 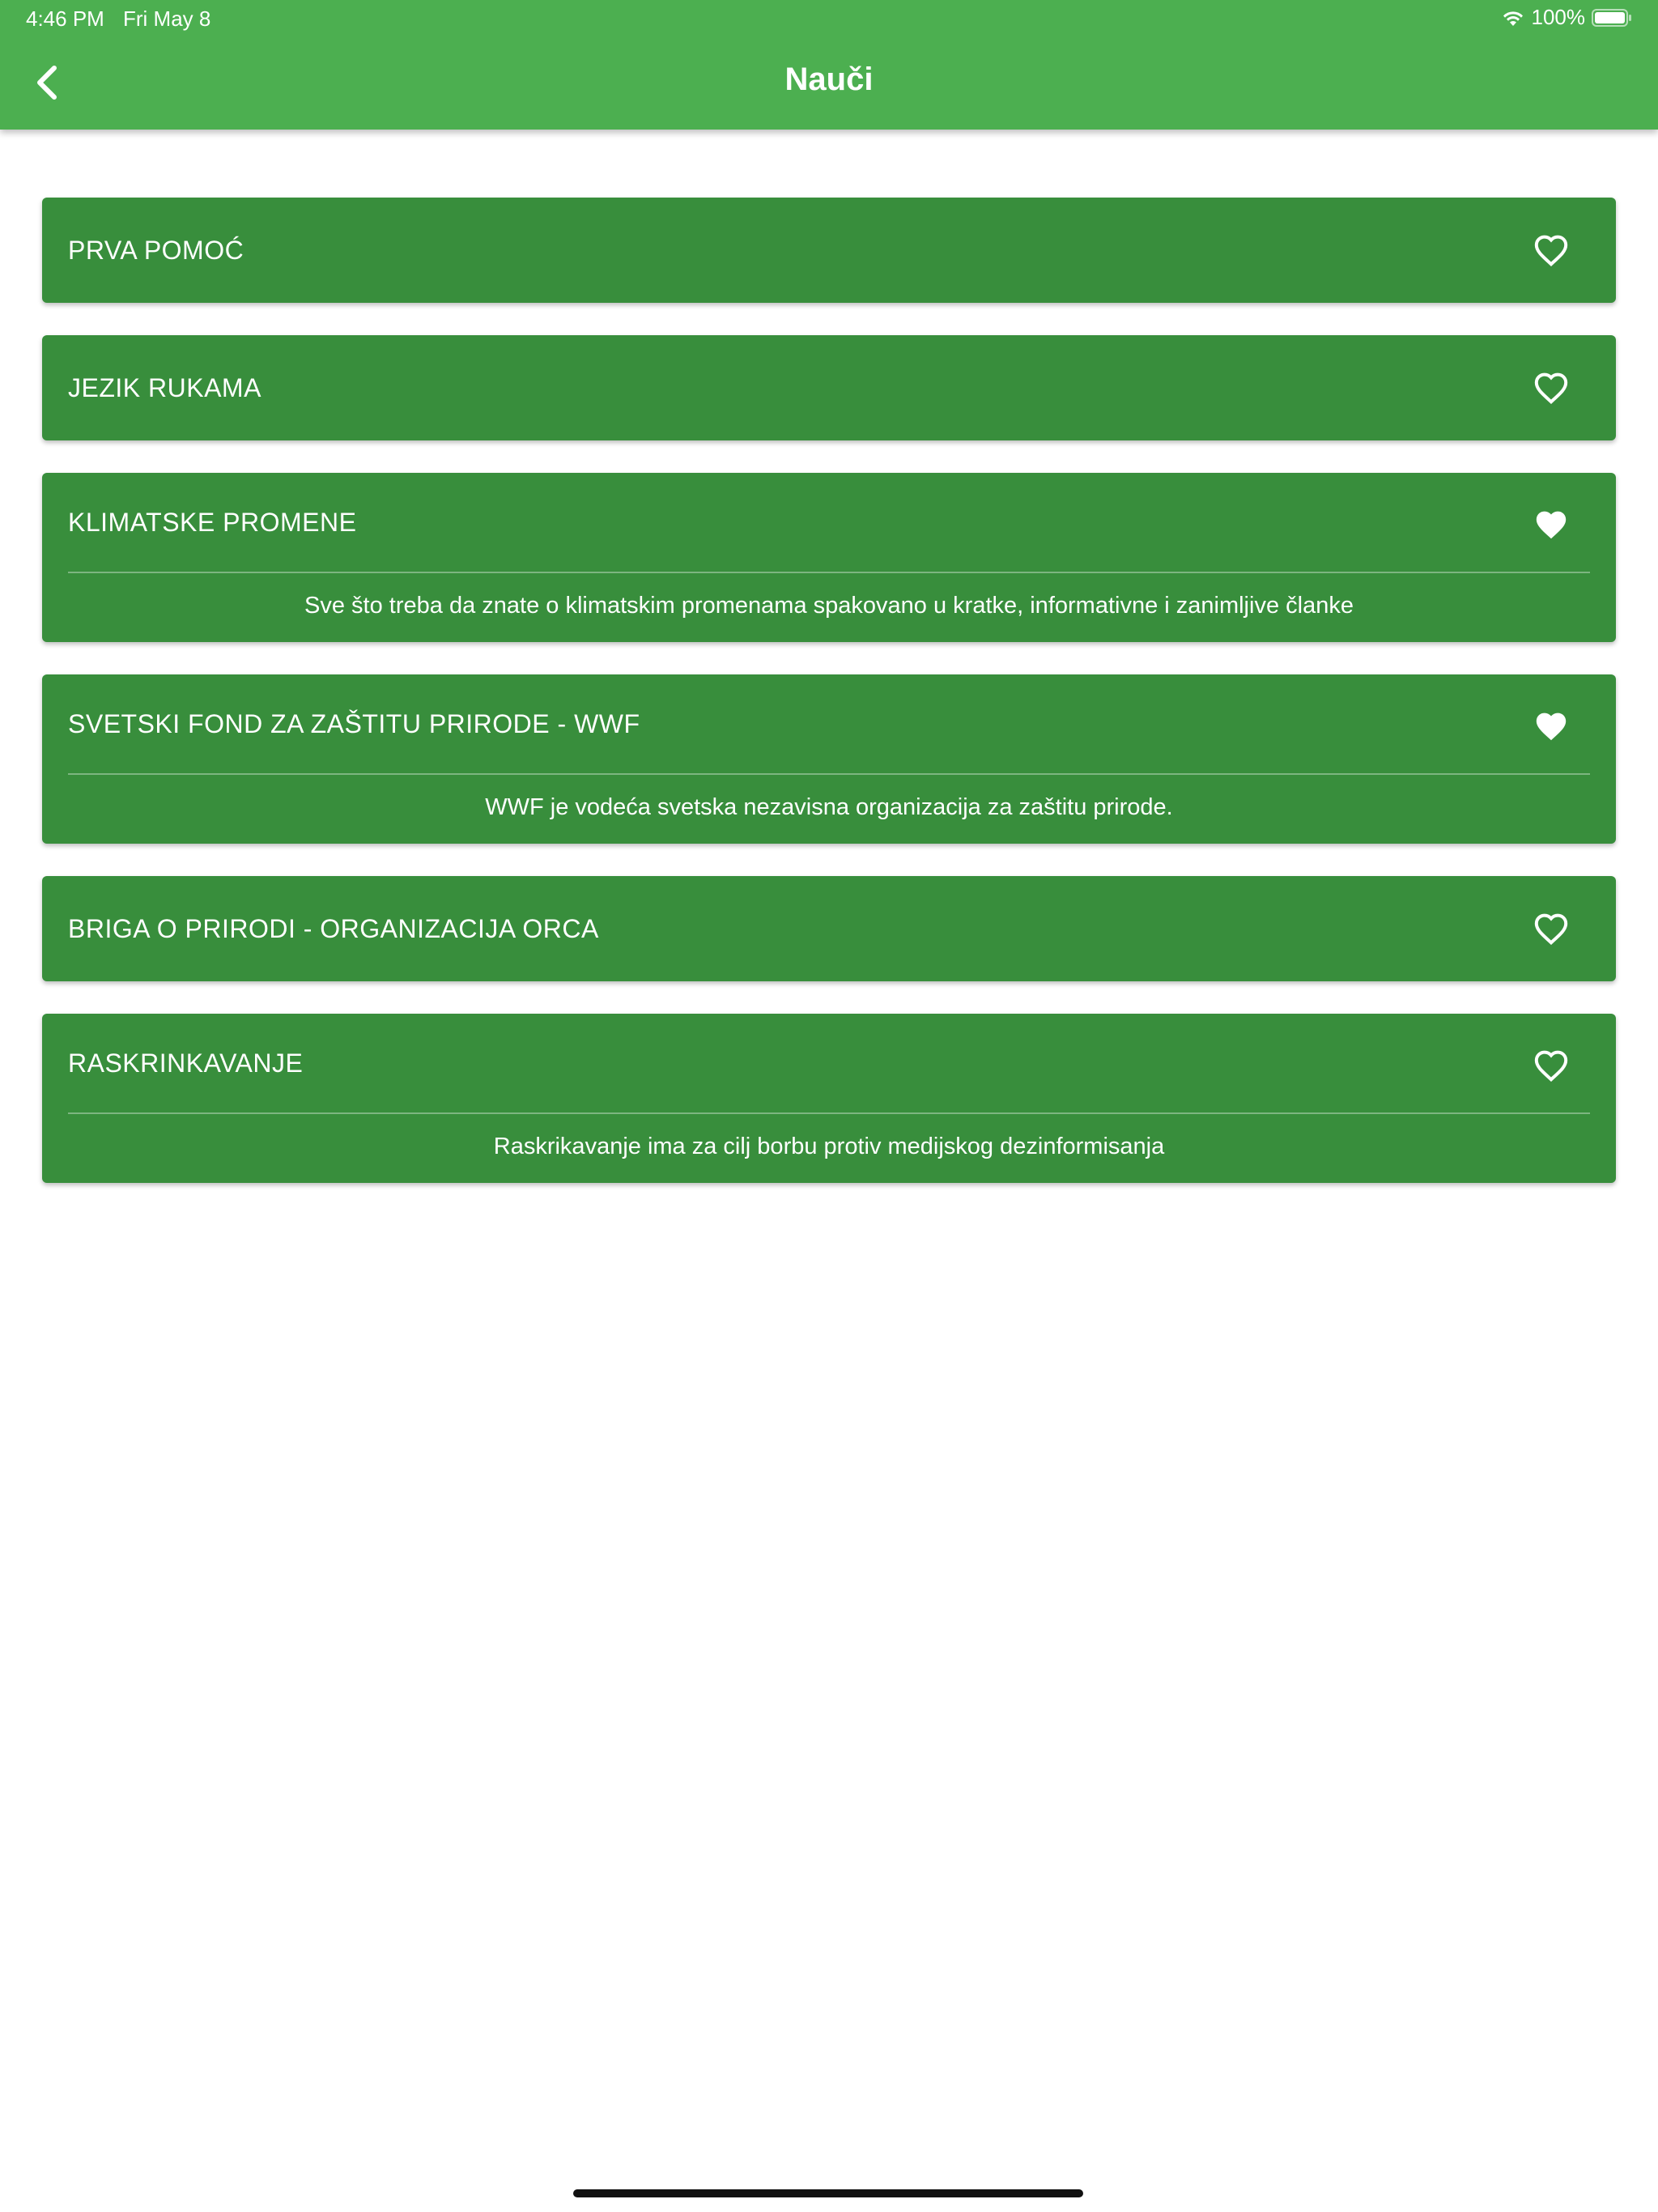 What do you see at coordinates (829, 1063) in the screenshot?
I see `list-item-header: RASKRINKAVANJE` at bounding box center [829, 1063].